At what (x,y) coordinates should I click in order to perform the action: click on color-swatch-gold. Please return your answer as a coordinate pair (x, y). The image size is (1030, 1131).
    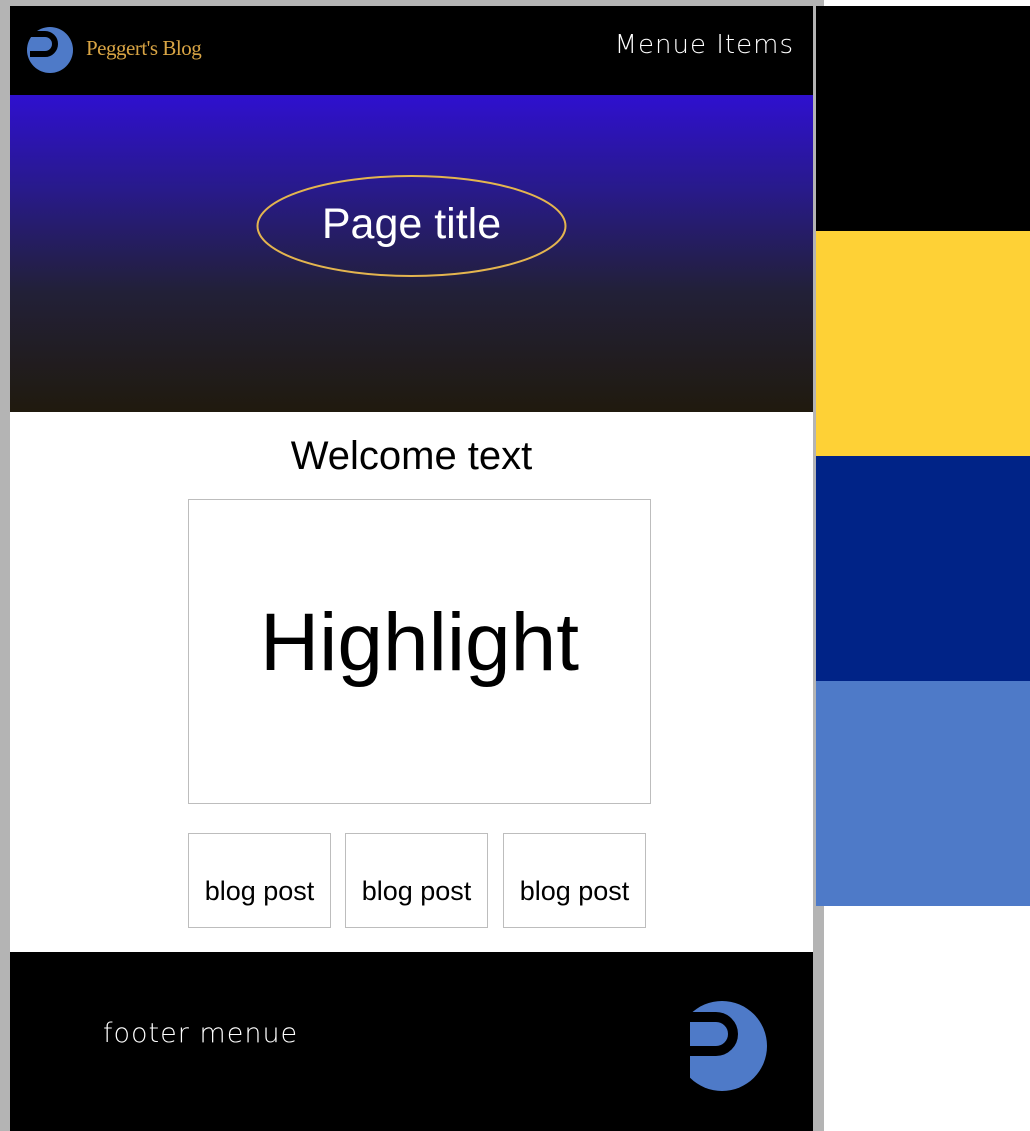
    Looking at the image, I should click on (923, 343).